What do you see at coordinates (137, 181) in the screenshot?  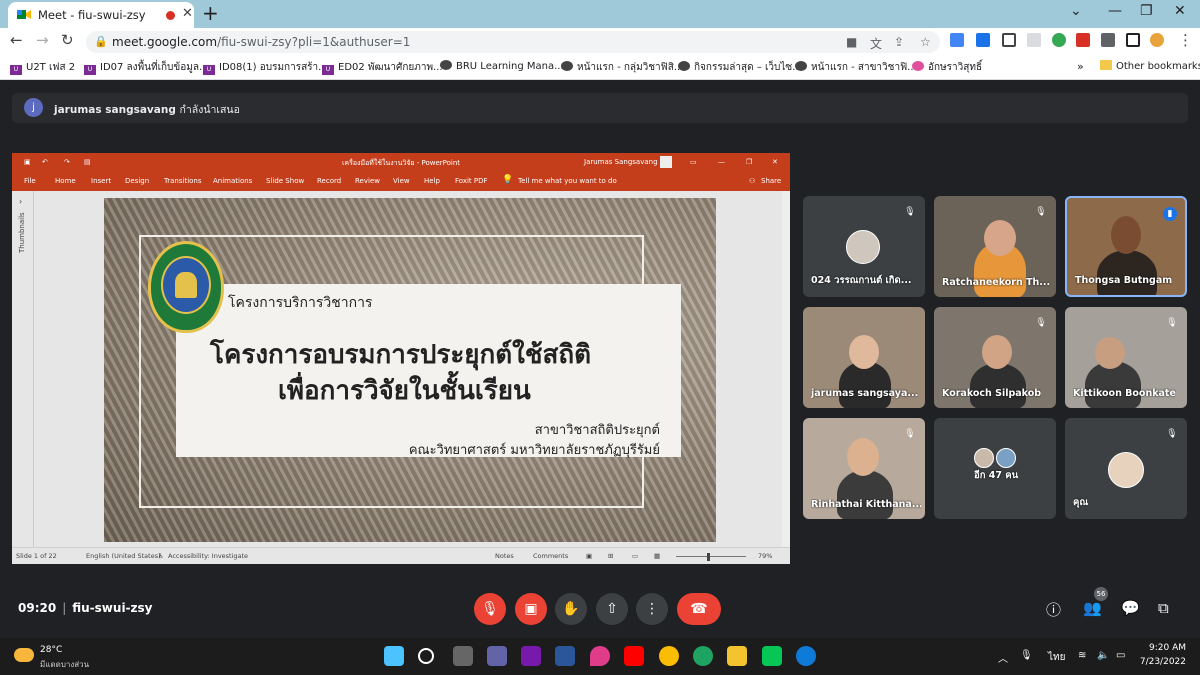 I see `ribbon-tab: Design` at bounding box center [137, 181].